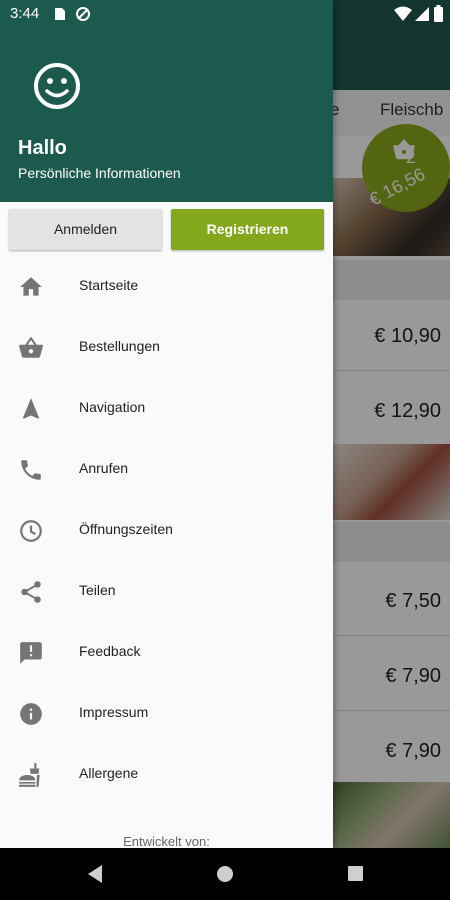 The width and height of the screenshot is (450, 900). What do you see at coordinates (99, 173) in the screenshot?
I see `profile-link: Persönliche Informationen` at bounding box center [99, 173].